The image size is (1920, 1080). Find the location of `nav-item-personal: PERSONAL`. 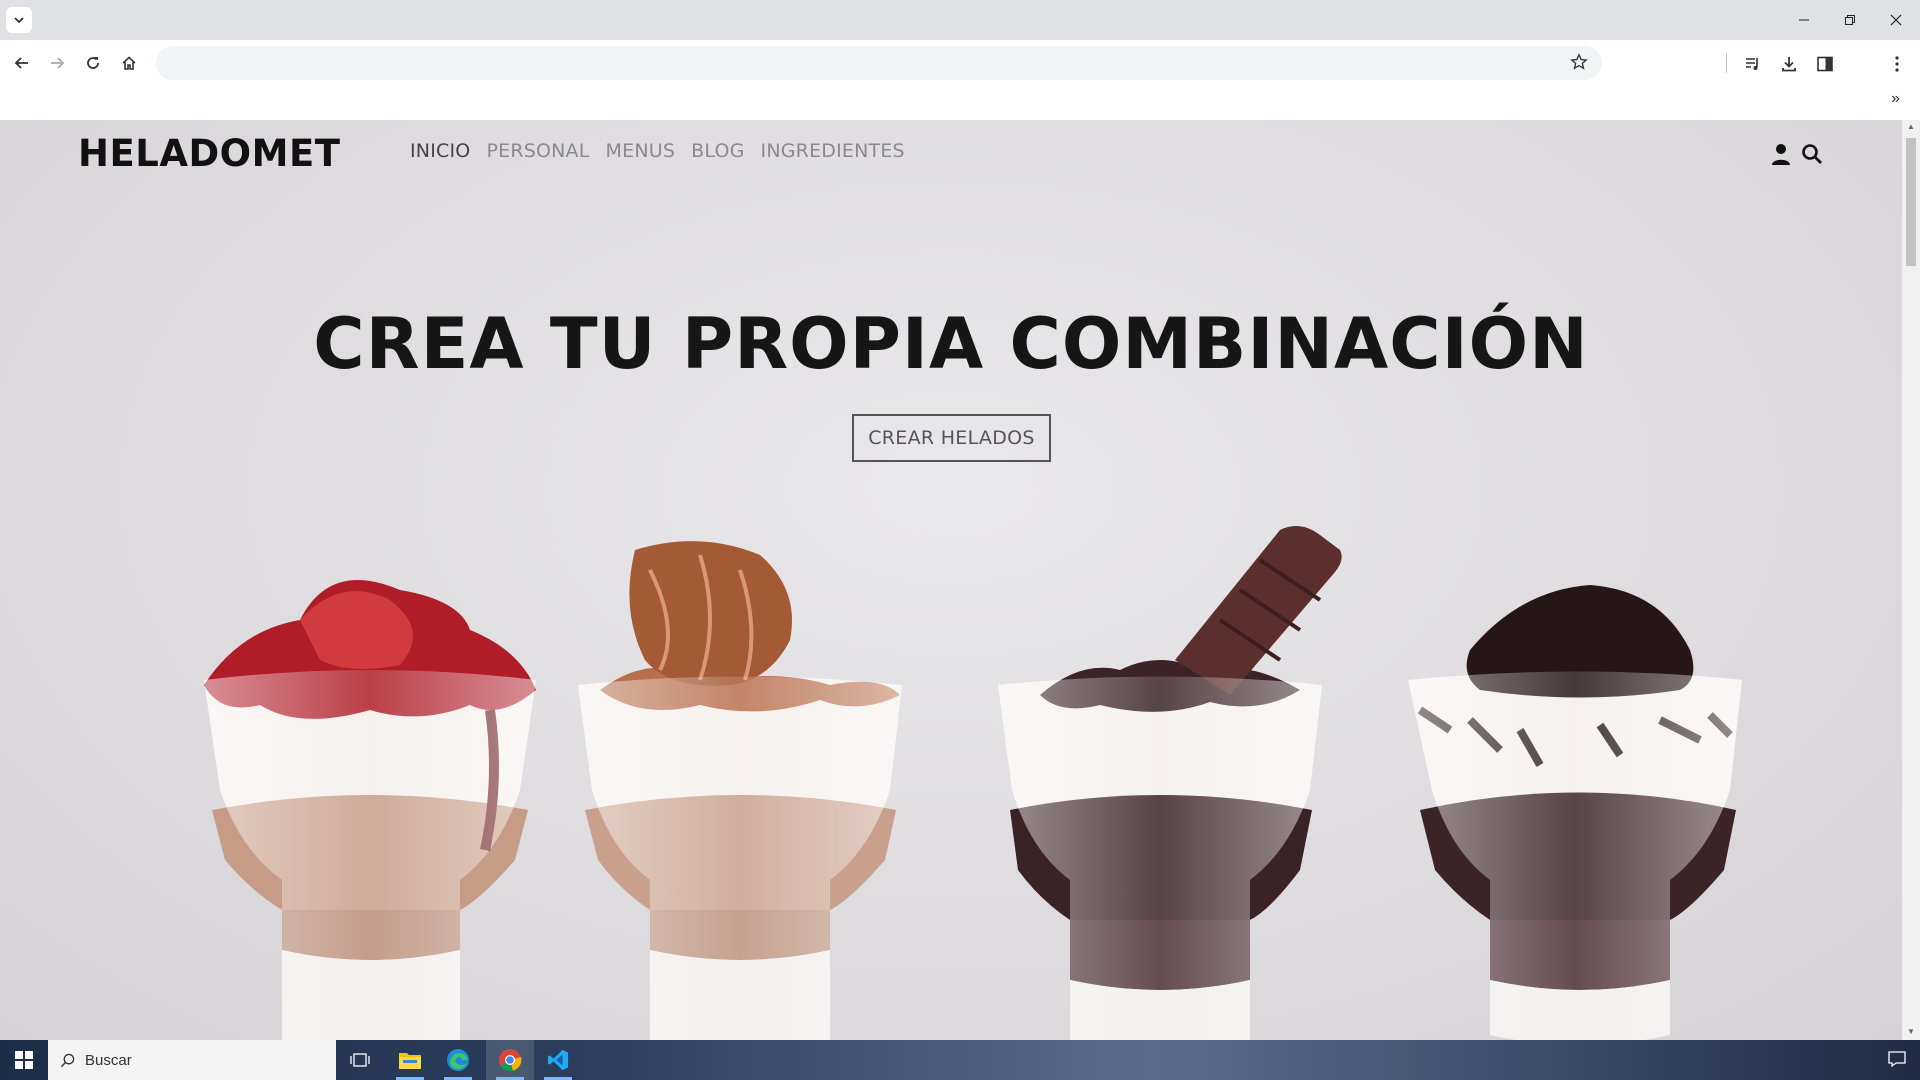

nav-item-personal: PERSONAL is located at coordinates (537, 151).